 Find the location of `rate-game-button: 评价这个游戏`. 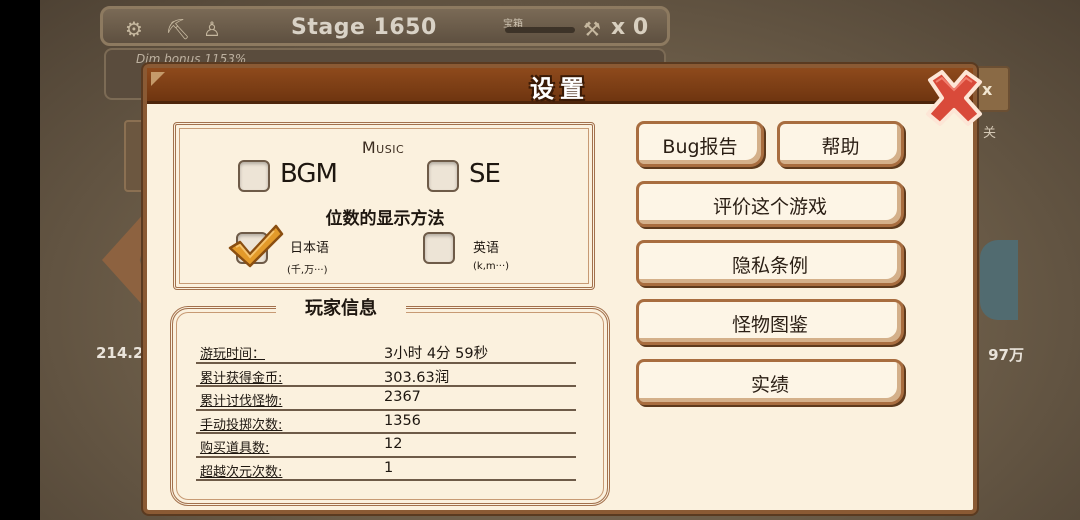

rate-game-button: 评价这个游戏 is located at coordinates (770, 204).